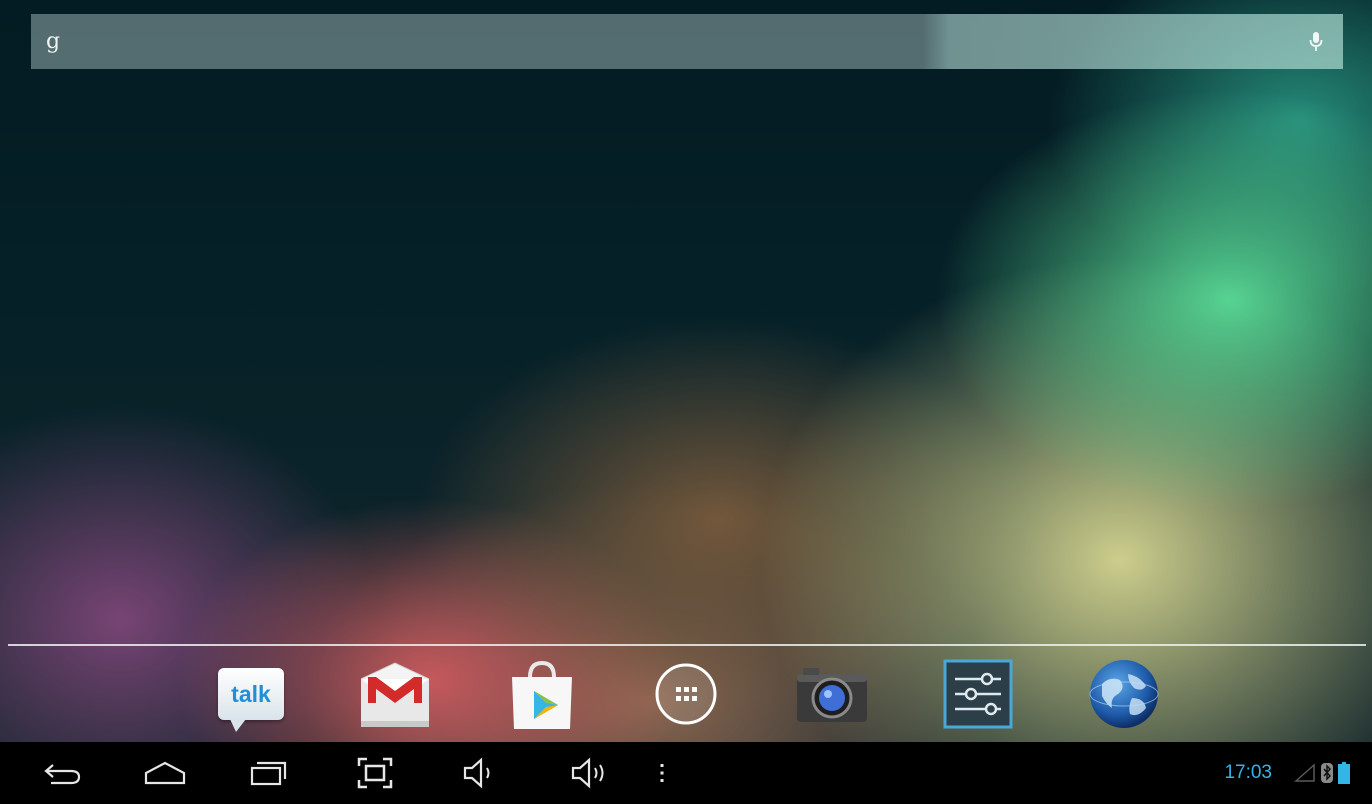 Image resolution: width=1372 pixels, height=804 pixels. I want to click on volume-up-button, so click(589, 773).